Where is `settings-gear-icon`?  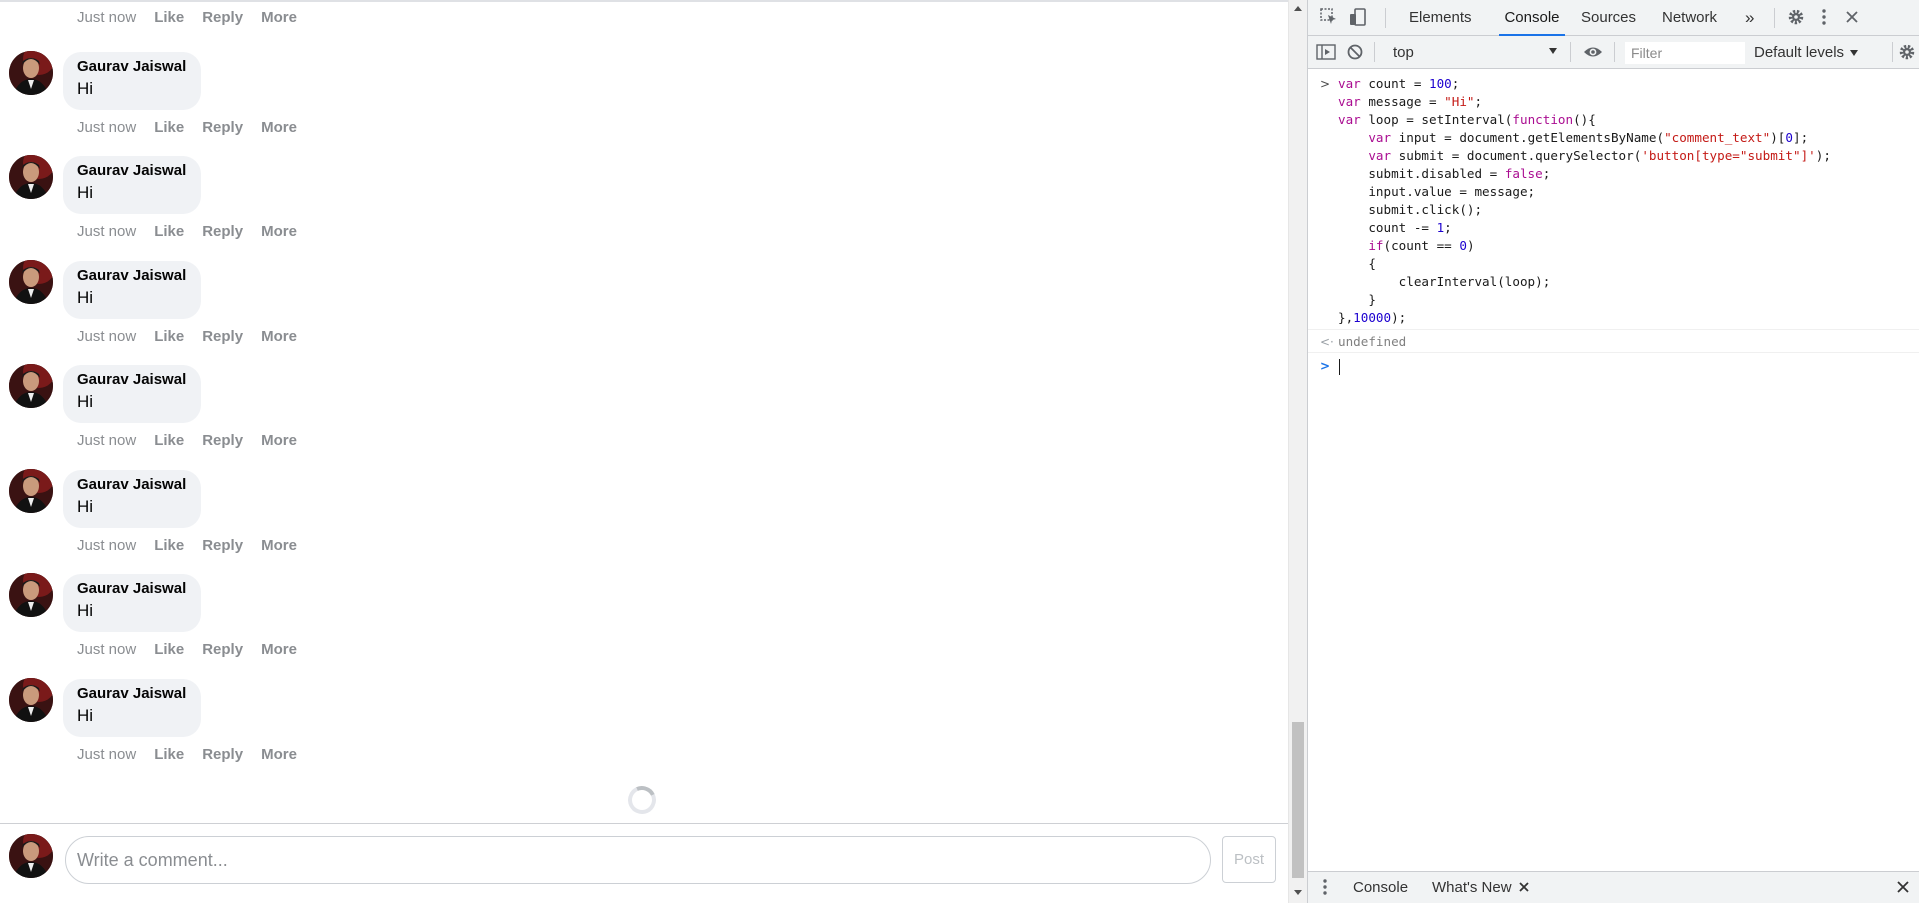 settings-gear-icon is located at coordinates (1796, 19).